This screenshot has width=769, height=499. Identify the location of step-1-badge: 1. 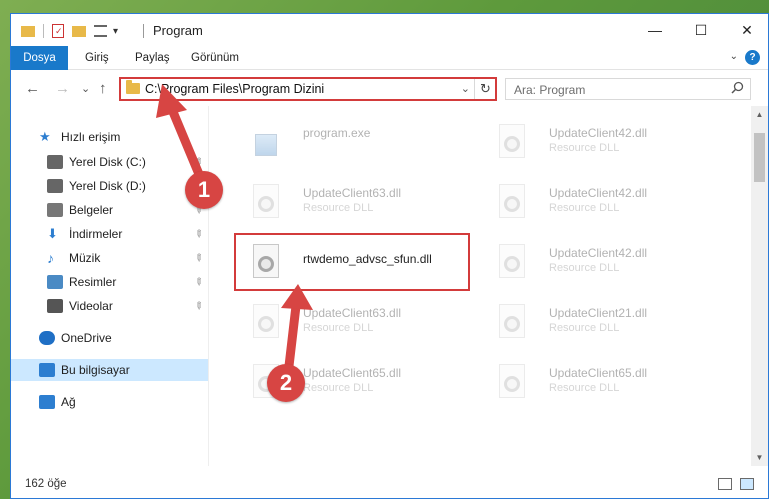
(204, 190).